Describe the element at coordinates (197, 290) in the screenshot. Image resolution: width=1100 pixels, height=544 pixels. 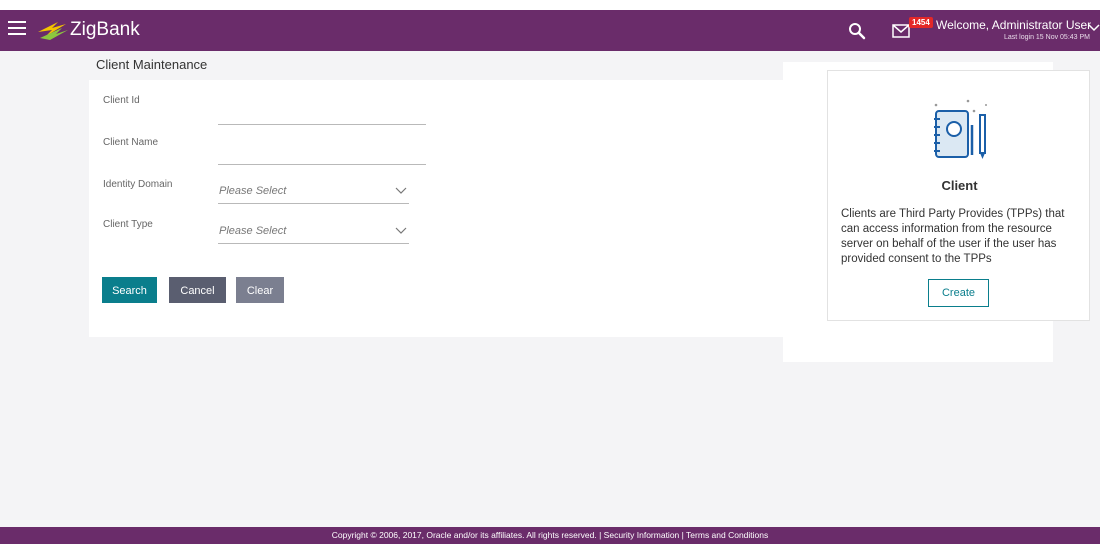
I see `cancel-button: Cancel` at that location.